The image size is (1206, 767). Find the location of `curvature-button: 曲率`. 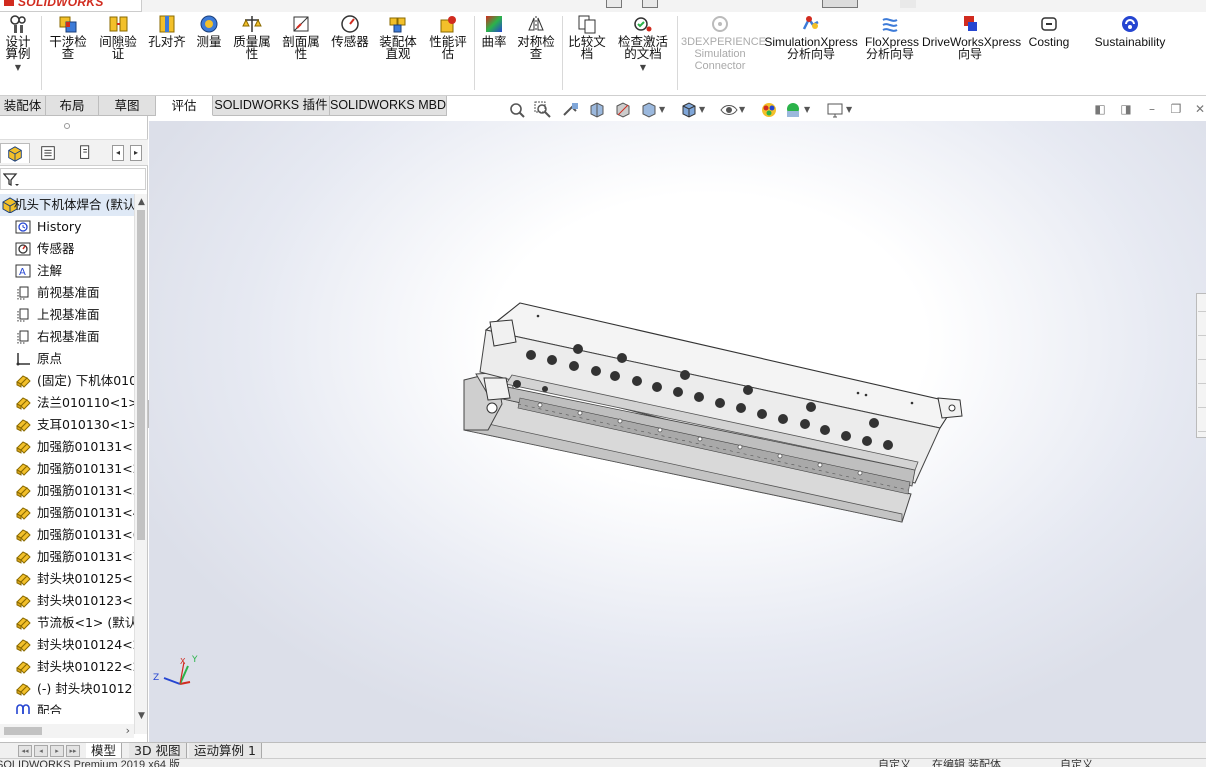

curvature-button: 曲率 is located at coordinates (494, 31).